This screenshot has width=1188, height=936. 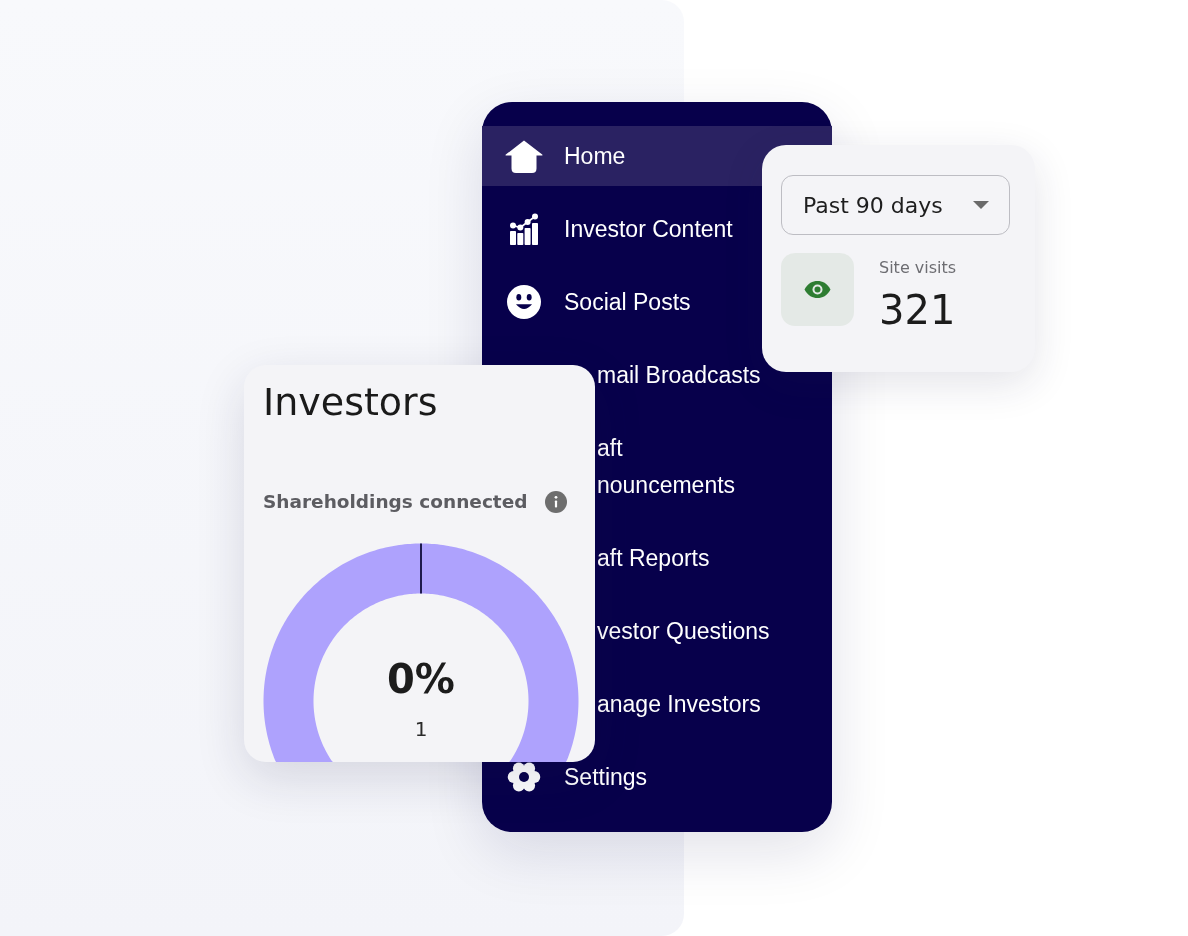 What do you see at coordinates (917, 310) in the screenshot?
I see `metric-value: 321` at bounding box center [917, 310].